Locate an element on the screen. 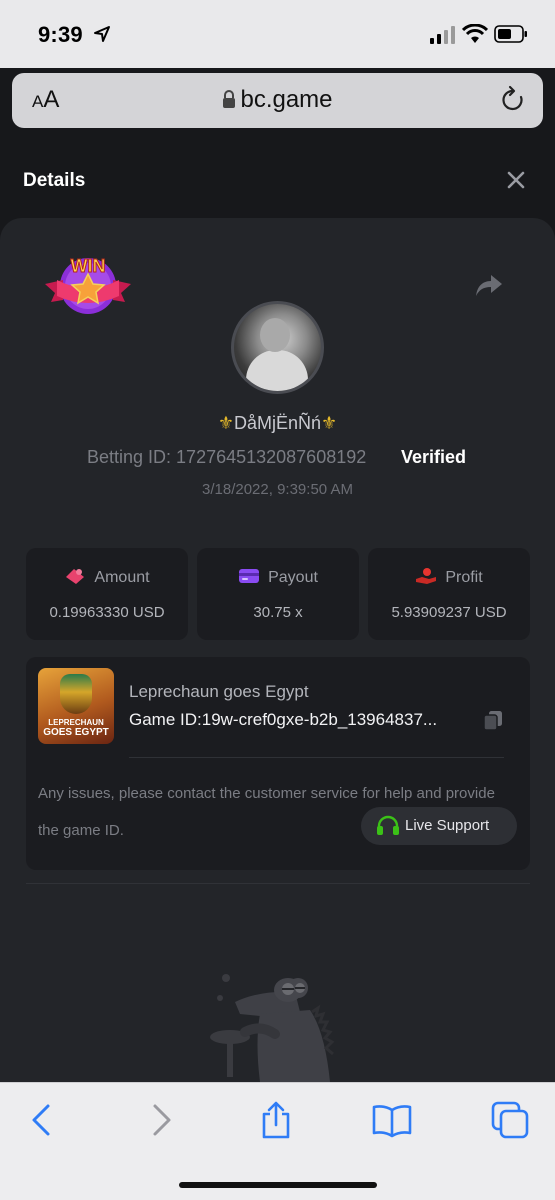 The width and height of the screenshot is (555, 1200). back-icon is located at coordinates (42, 1120).